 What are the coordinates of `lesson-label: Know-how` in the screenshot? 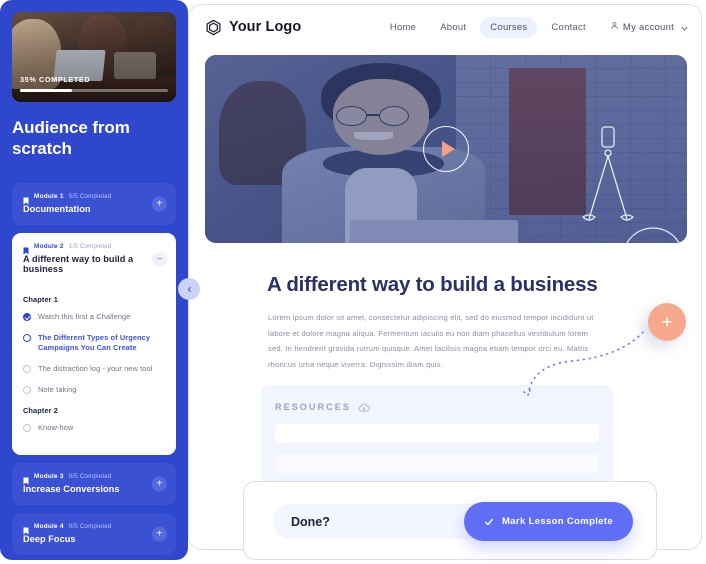 It's located at (56, 427).